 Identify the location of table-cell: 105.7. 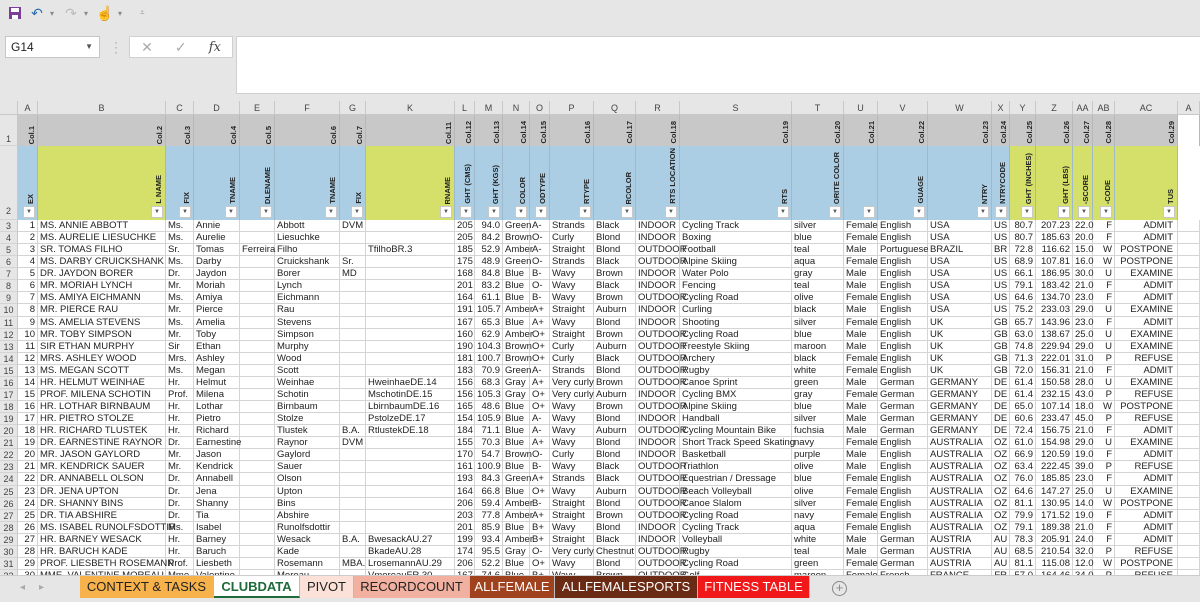
(489, 310).